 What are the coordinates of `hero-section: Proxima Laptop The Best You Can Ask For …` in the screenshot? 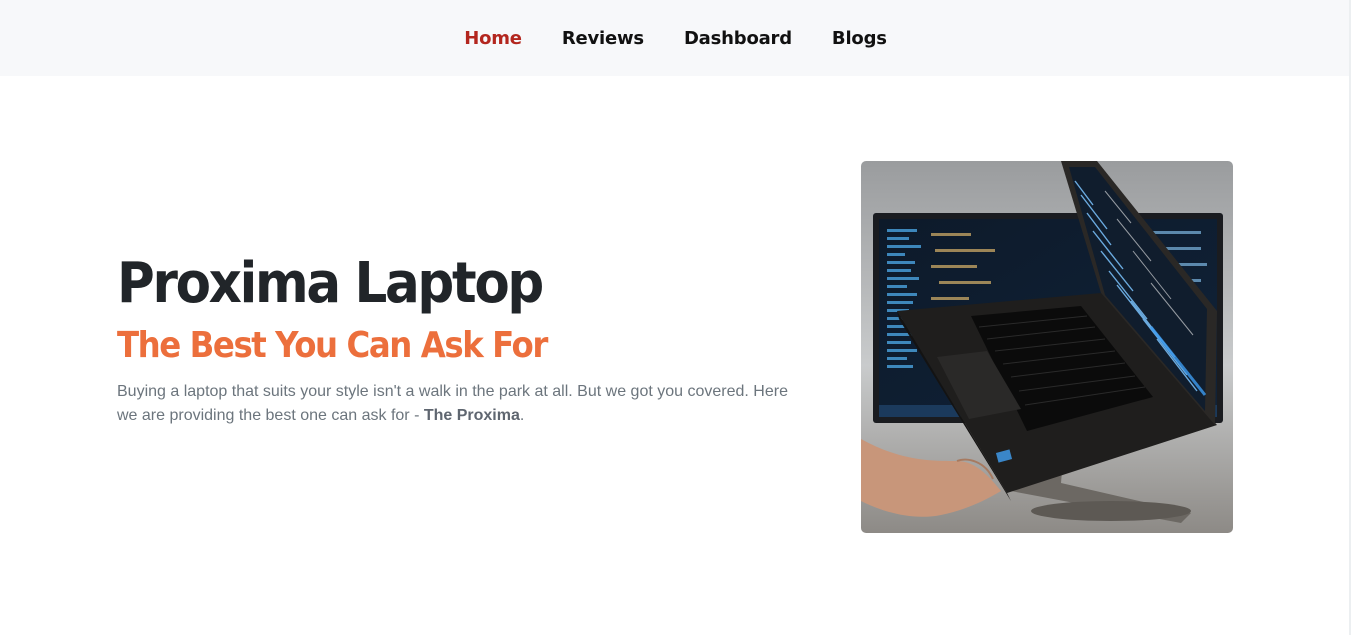 It's located at (467, 338).